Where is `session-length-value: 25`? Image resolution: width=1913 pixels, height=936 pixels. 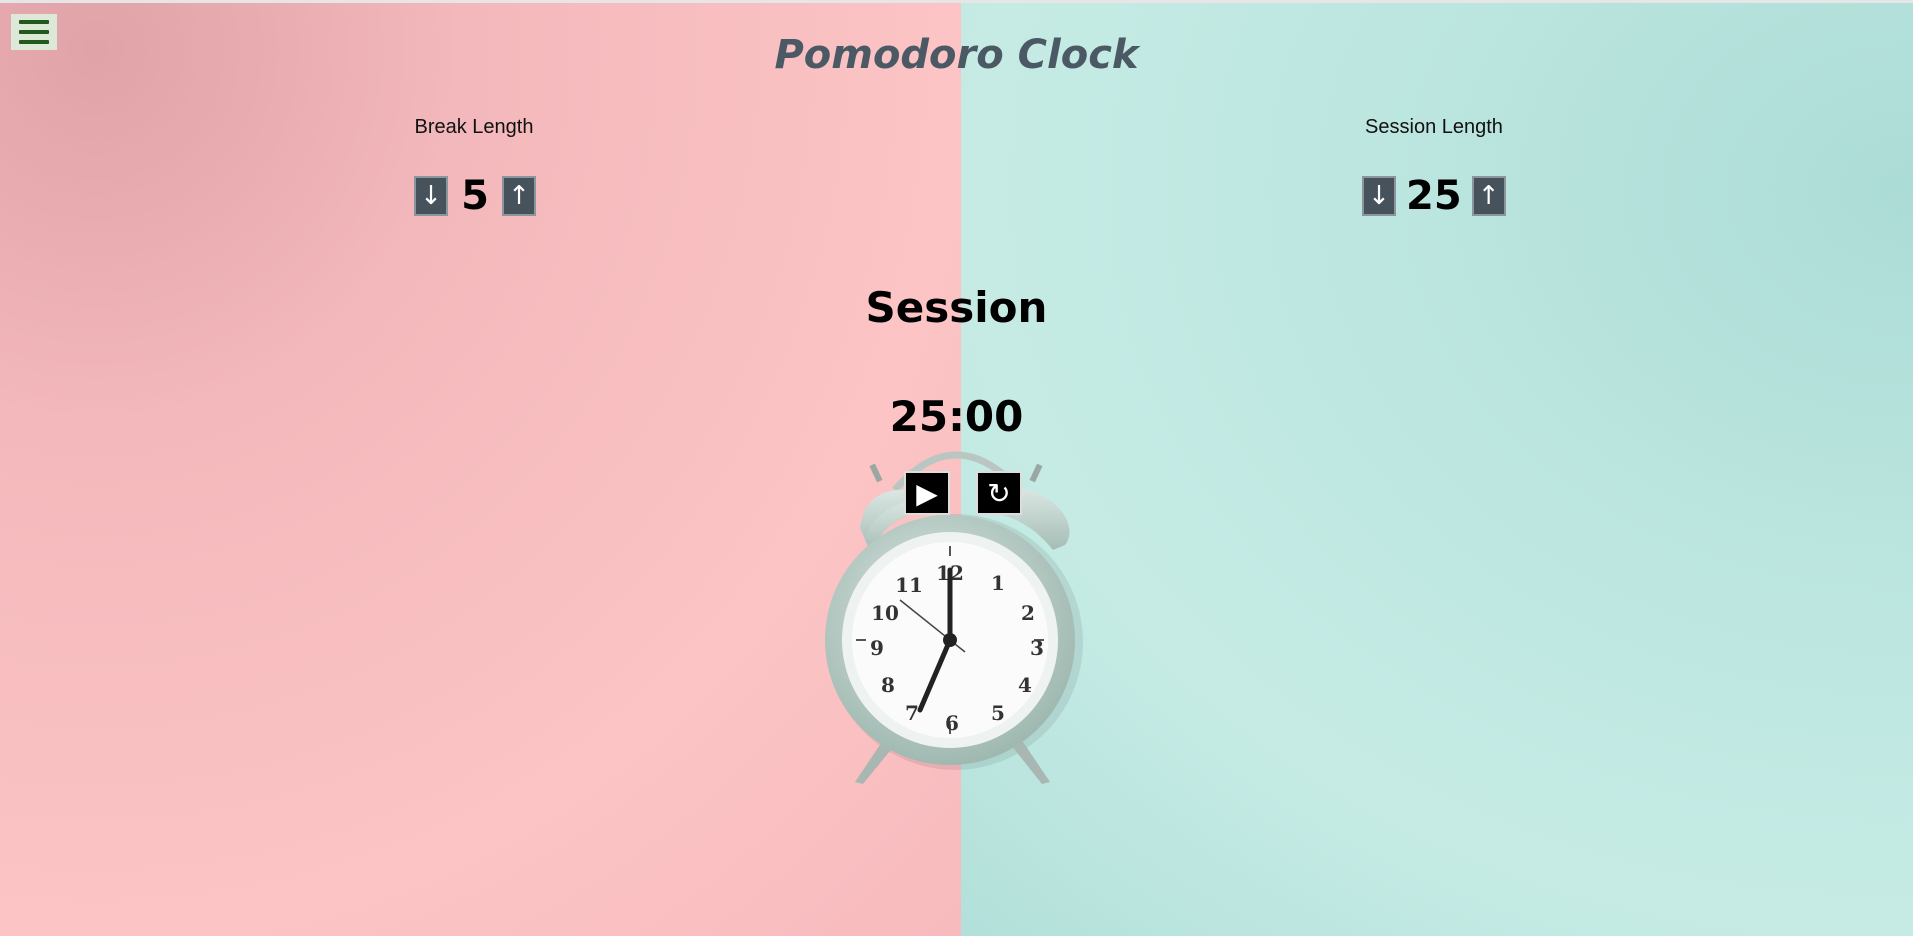 session-length-value: 25 is located at coordinates (1434, 196).